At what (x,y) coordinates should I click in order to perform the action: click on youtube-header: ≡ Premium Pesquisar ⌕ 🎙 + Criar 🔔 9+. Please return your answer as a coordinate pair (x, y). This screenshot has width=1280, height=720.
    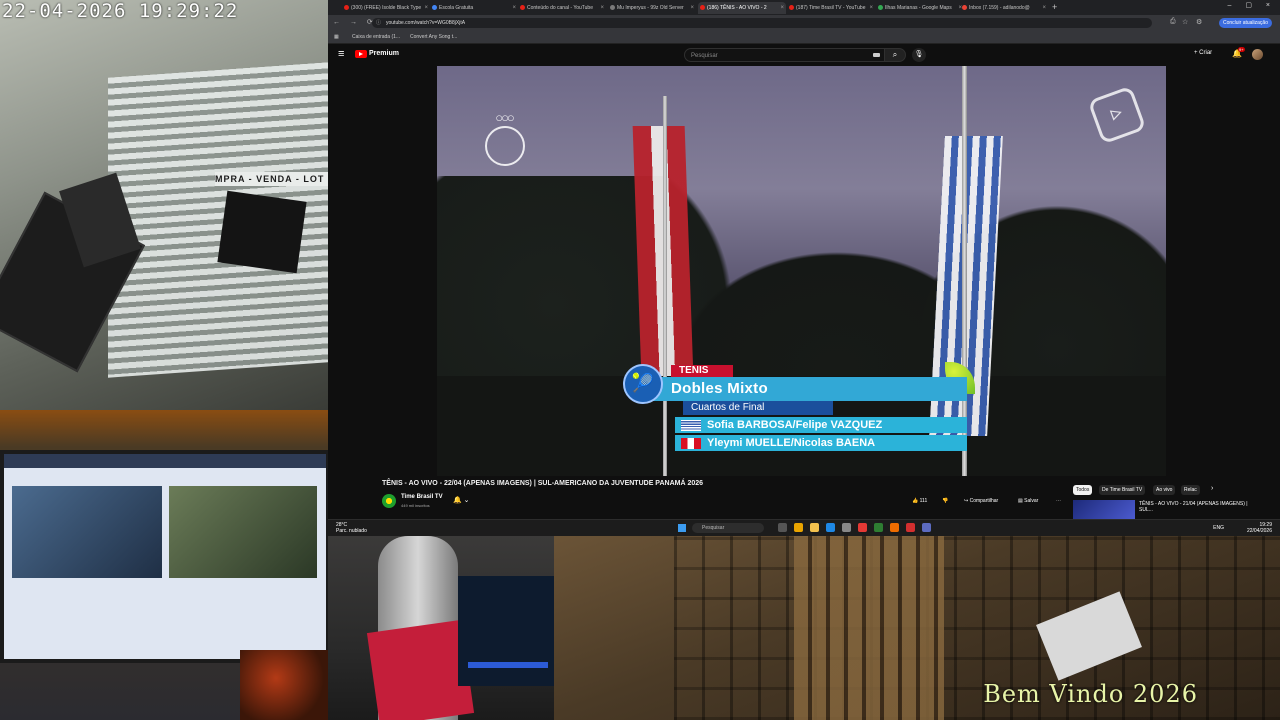
    Looking at the image, I should click on (804, 55).